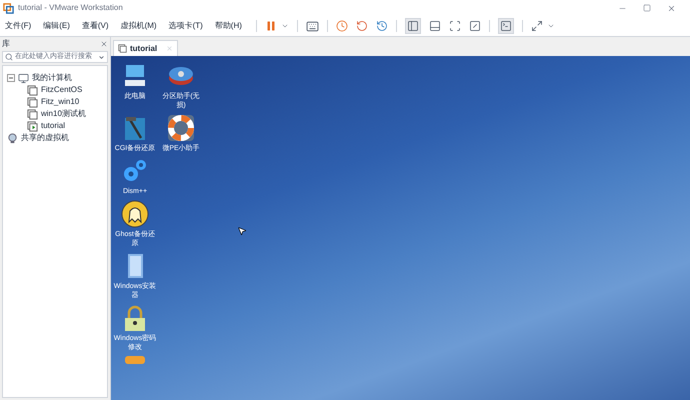 This screenshot has height=400, width=690. What do you see at coordinates (60, 102) in the screenshot?
I see `tree-item: Fitz_win10` at bounding box center [60, 102].